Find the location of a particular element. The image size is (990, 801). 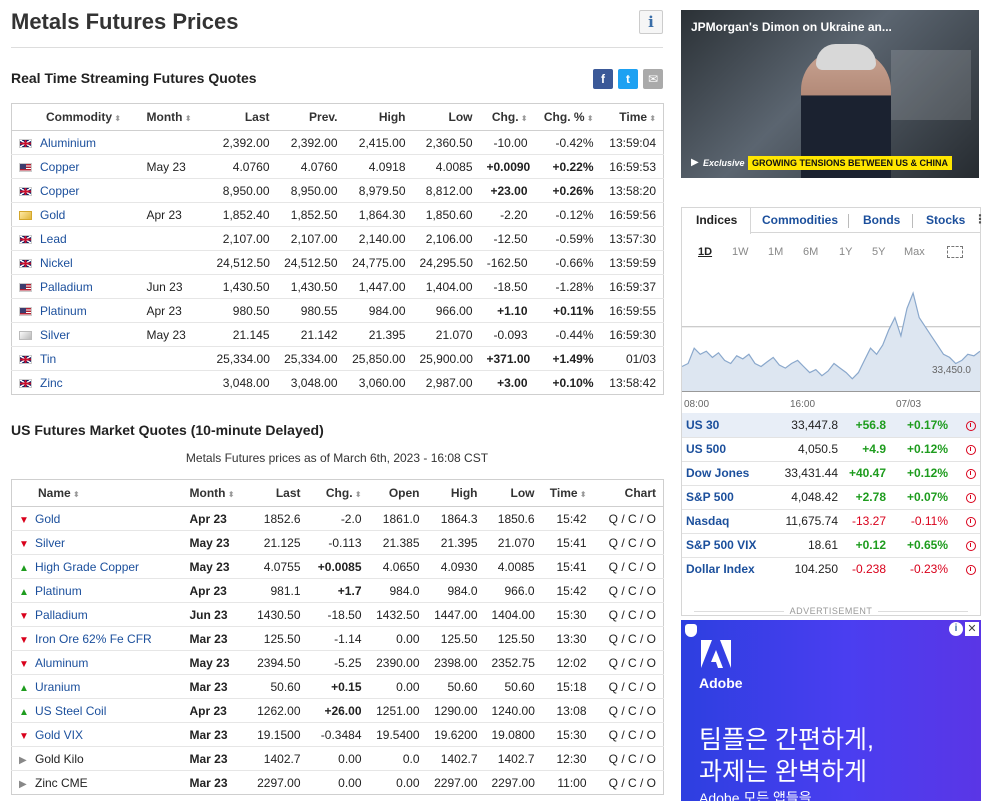

future-name-link: Uranium is located at coordinates (57, 687).